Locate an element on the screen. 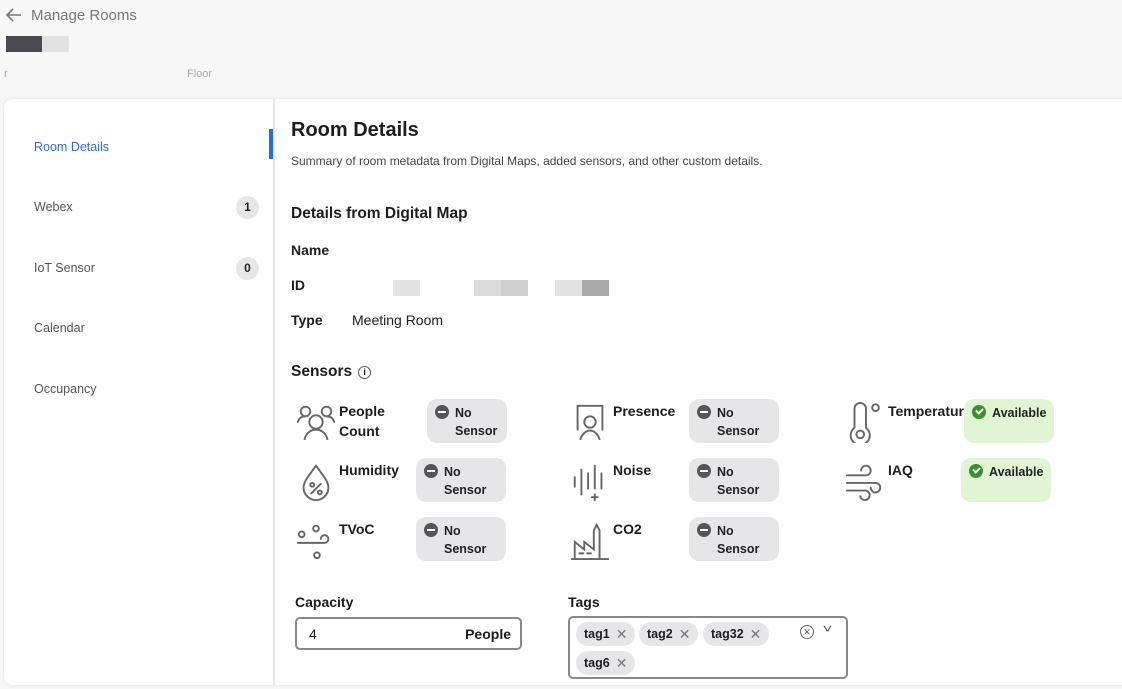 This screenshot has width=1122, height=689. location-floor: Floor is located at coordinates (200, 74).